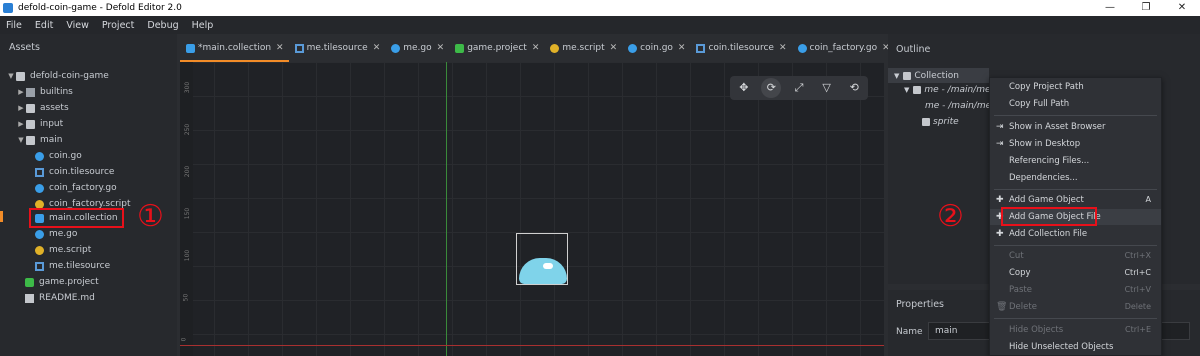 The height and width of the screenshot is (356, 1200). I want to click on asset-item-readme: README.md, so click(60, 298).